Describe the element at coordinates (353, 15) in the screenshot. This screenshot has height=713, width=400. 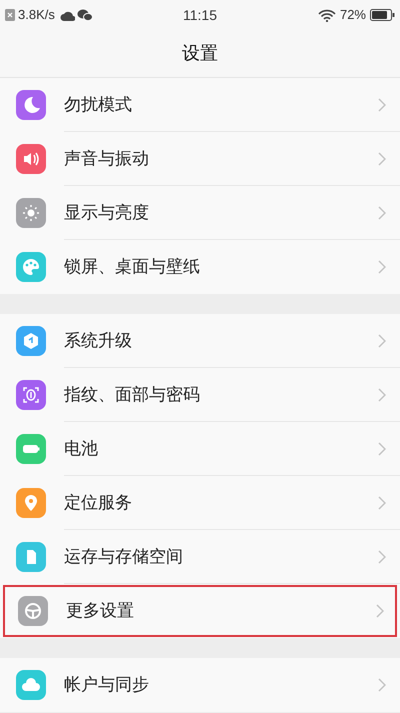
I see `battery-percentage: 72%` at that location.